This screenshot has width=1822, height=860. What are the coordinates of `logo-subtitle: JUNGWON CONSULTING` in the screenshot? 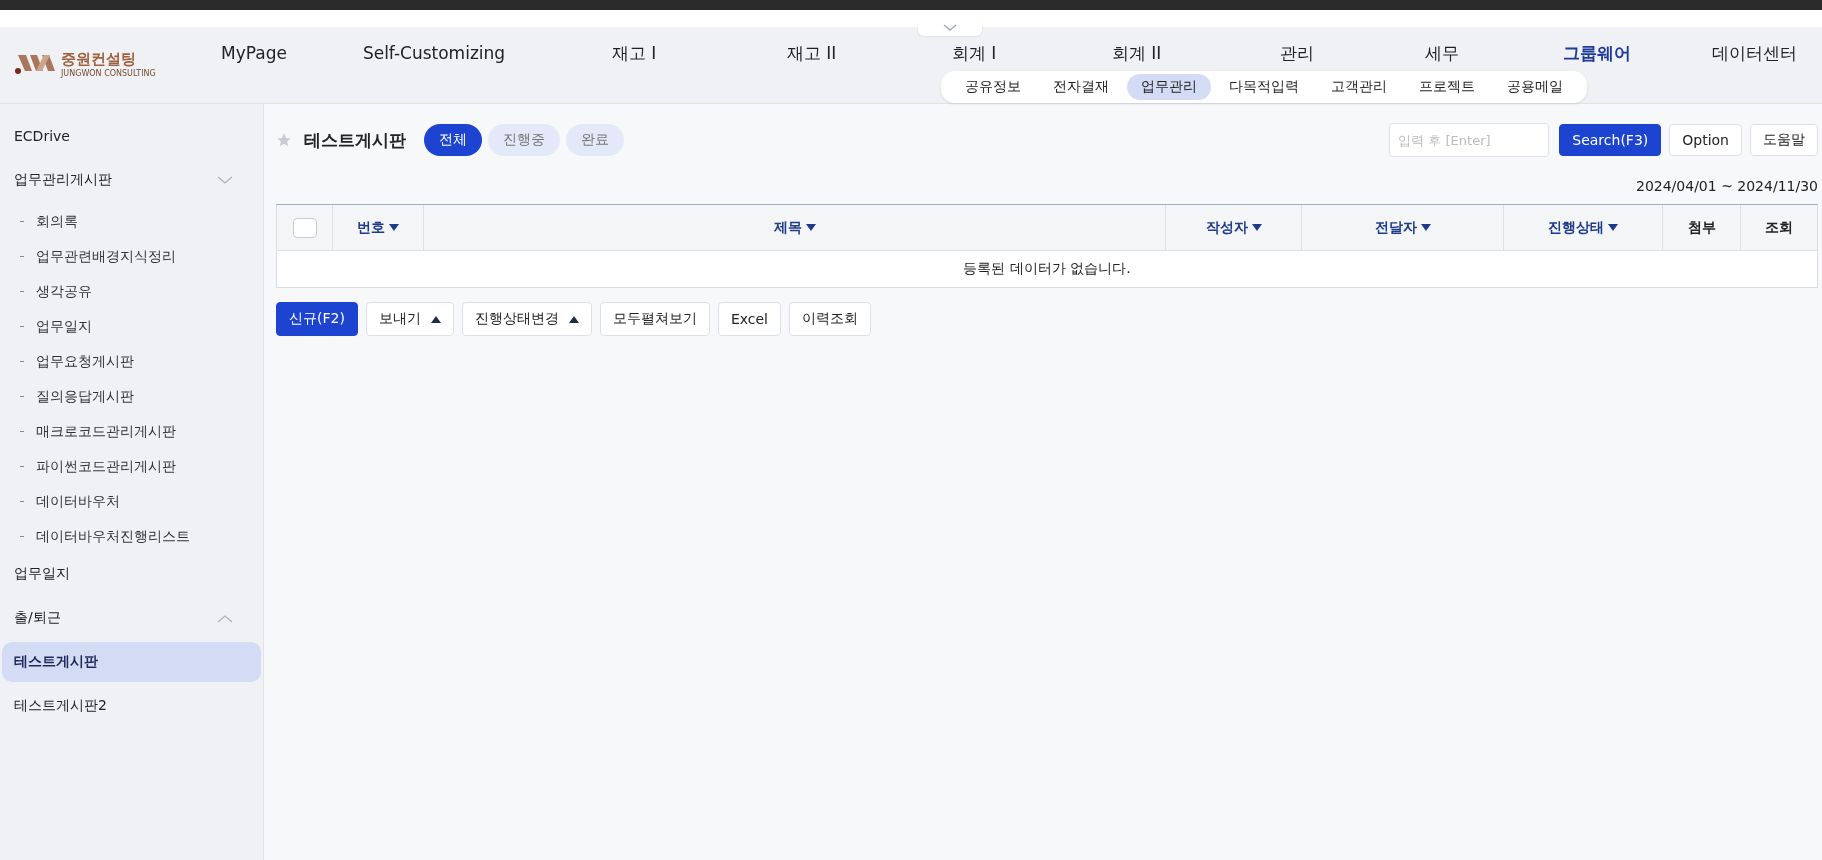 It's located at (108, 73).